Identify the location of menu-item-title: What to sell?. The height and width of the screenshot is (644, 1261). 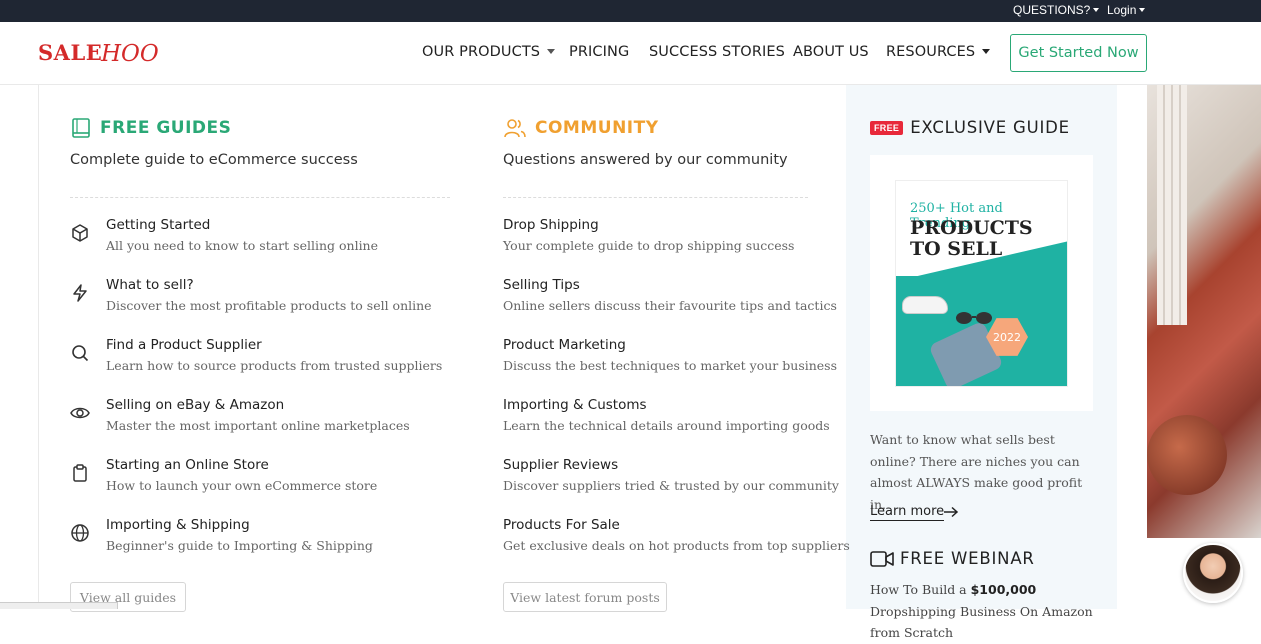
(150, 285).